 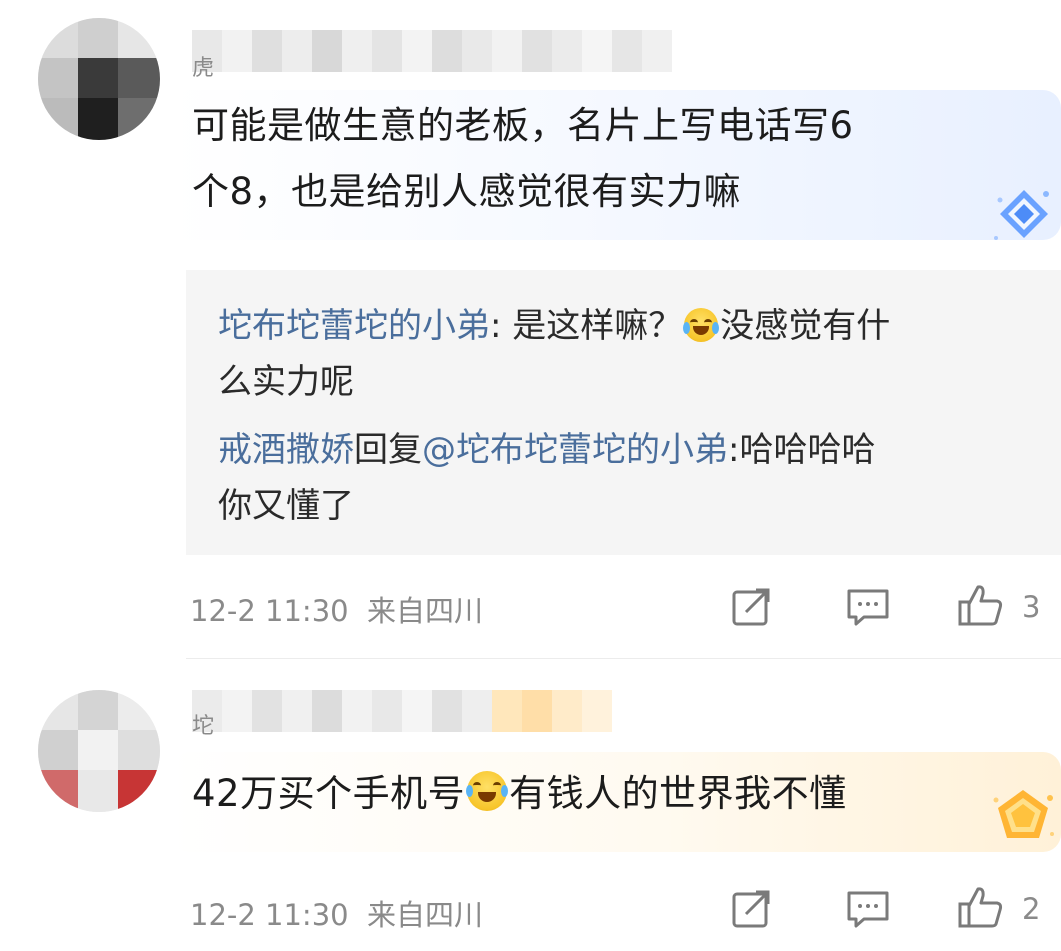 What do you see at coordinates (467, 191) in the screenshot?
I see `comment-text-line: 个8，也是给别人感觉很有实力嘛` at bounding box center [467, 191].